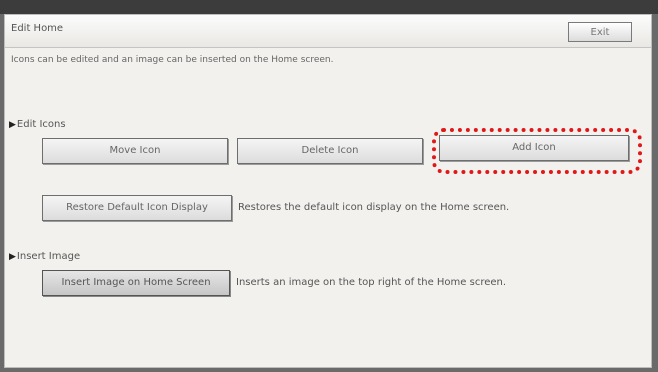 The width and height of the screenshot is (658, 372). I want to click on insert-image-label: Insert Image, so click(48, 256).